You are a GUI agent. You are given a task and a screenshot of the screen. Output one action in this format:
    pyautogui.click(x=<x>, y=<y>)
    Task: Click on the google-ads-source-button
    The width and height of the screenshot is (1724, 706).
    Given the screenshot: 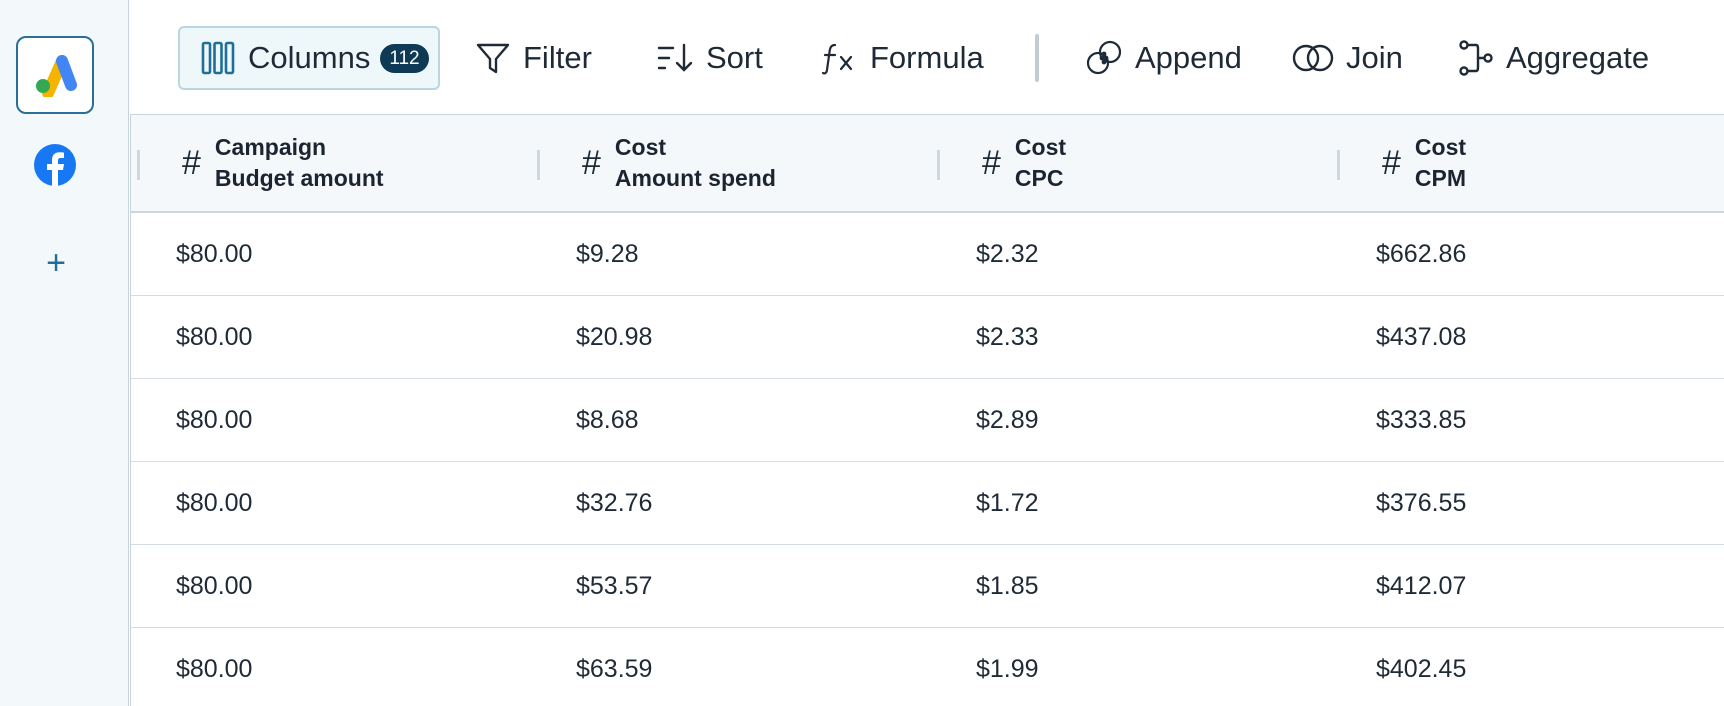 What is the action you would take?
    pyautogui.click(x=55, y=75)
    